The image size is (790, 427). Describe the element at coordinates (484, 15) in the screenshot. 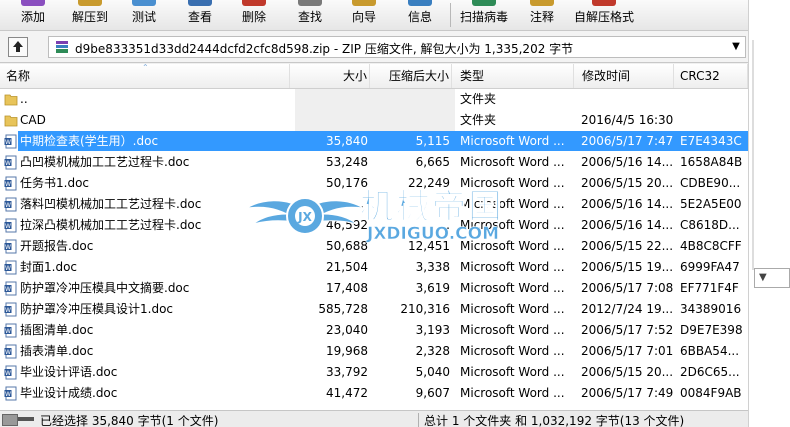

I see `scan-virus-button: 扫描病毒` at that location.